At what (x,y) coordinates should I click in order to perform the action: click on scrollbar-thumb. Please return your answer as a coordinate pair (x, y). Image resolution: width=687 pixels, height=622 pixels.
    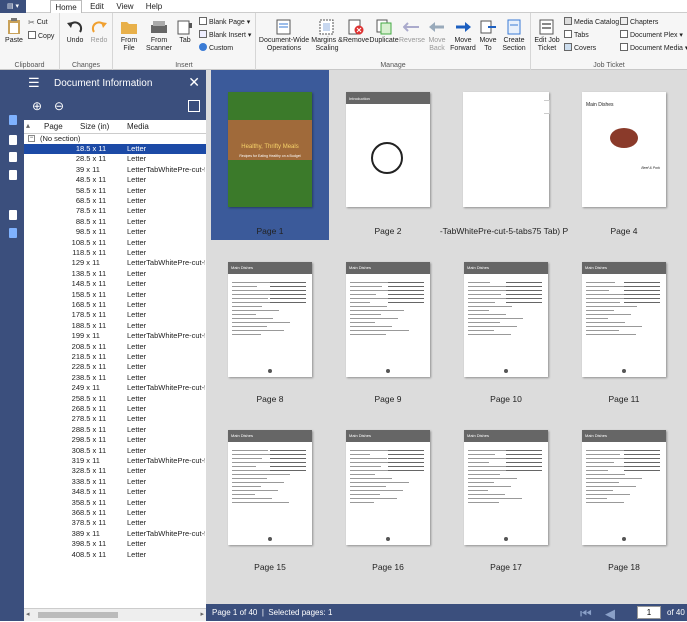
    Looking at the image, I should click on (78, 615).